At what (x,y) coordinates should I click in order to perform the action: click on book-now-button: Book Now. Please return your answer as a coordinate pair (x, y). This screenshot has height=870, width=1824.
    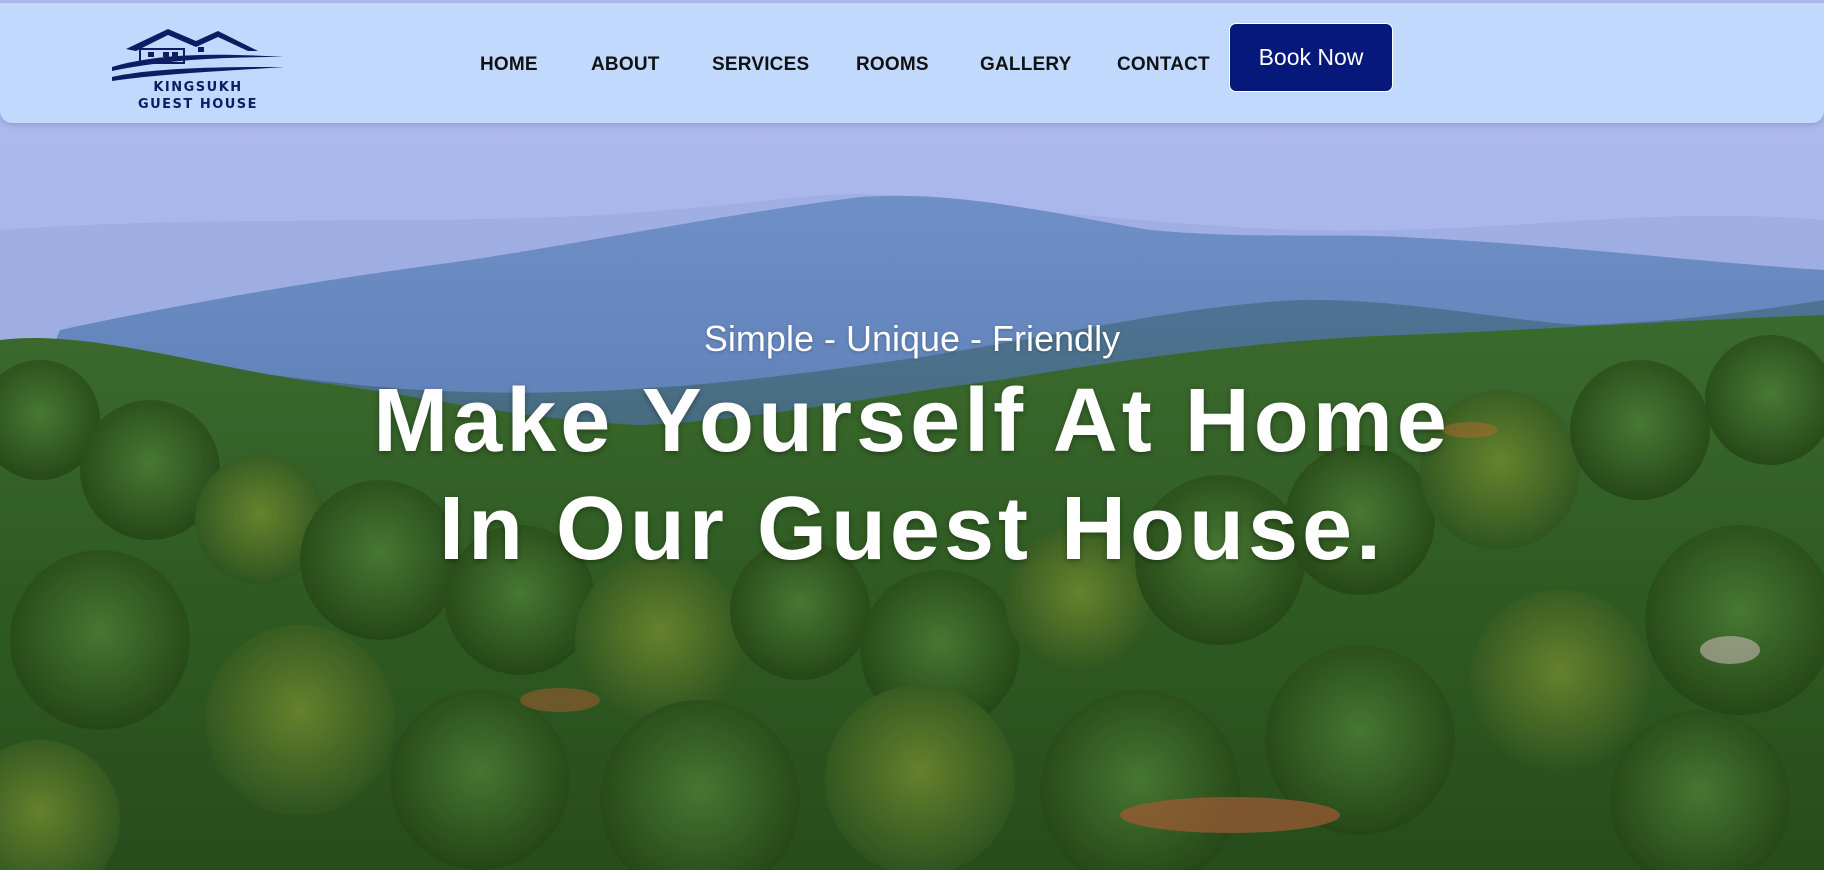
    Looking at the image, I should click on (1311, 57).